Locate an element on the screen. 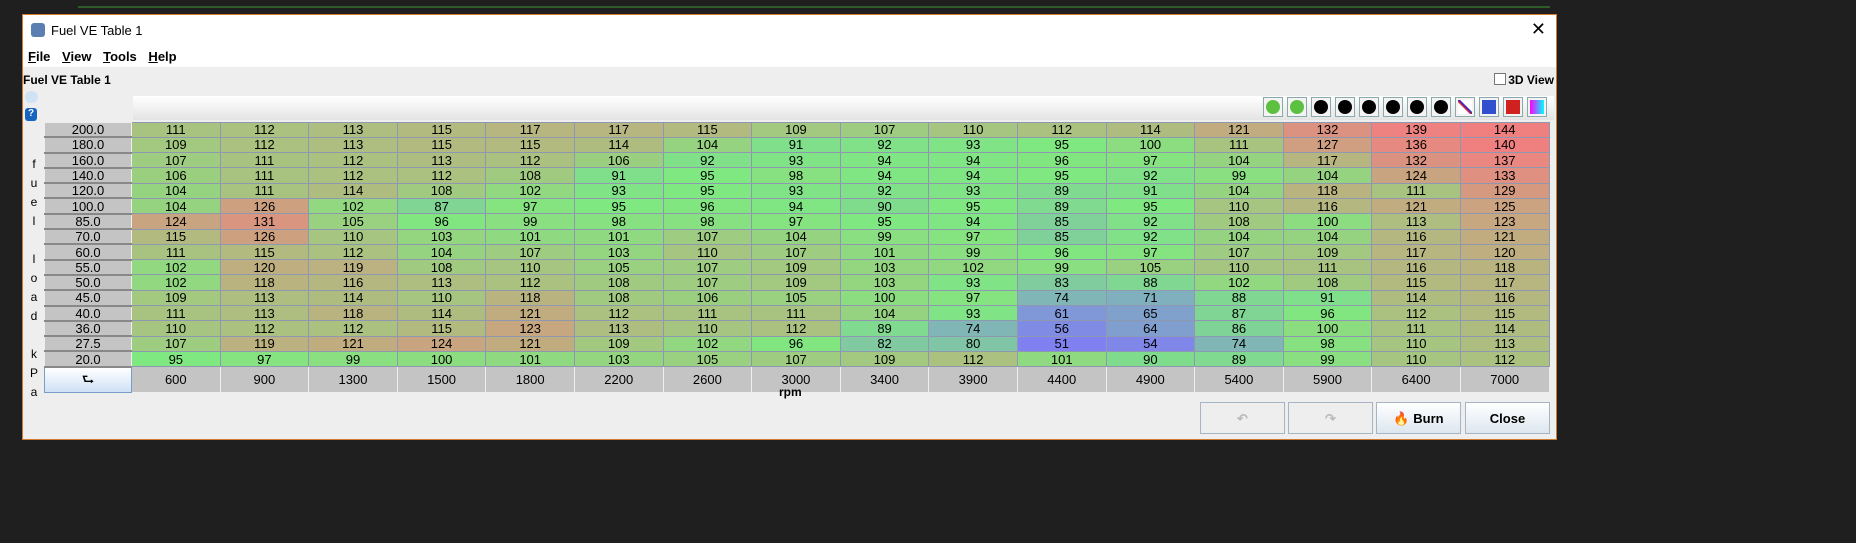 Image resolution: width=1856 pixels, height=543 pixels. ve-cell: 132 is located at coordinates (1416, 160).